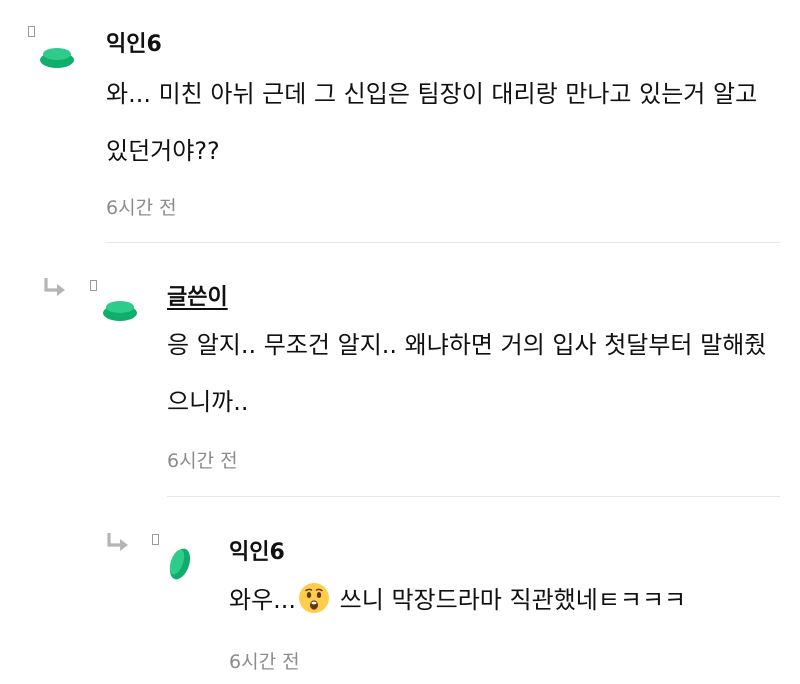 The width and height of the screenshot is (800, 684). Describe the element at coordinates (467, 373) in the screenshot. I see `comment-text: 응 알지.. 무조건 알지.. 왜냐하면 거의 입사 첫달부터 말해줬으니까..` at that location.